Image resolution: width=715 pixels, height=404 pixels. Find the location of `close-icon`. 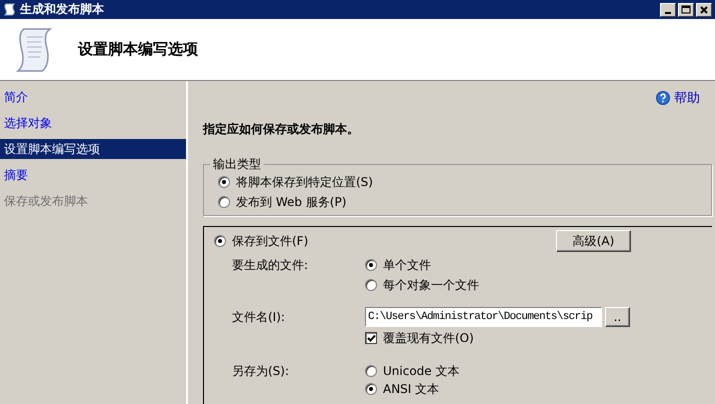

close-icon is located at coordinates (704, 10).